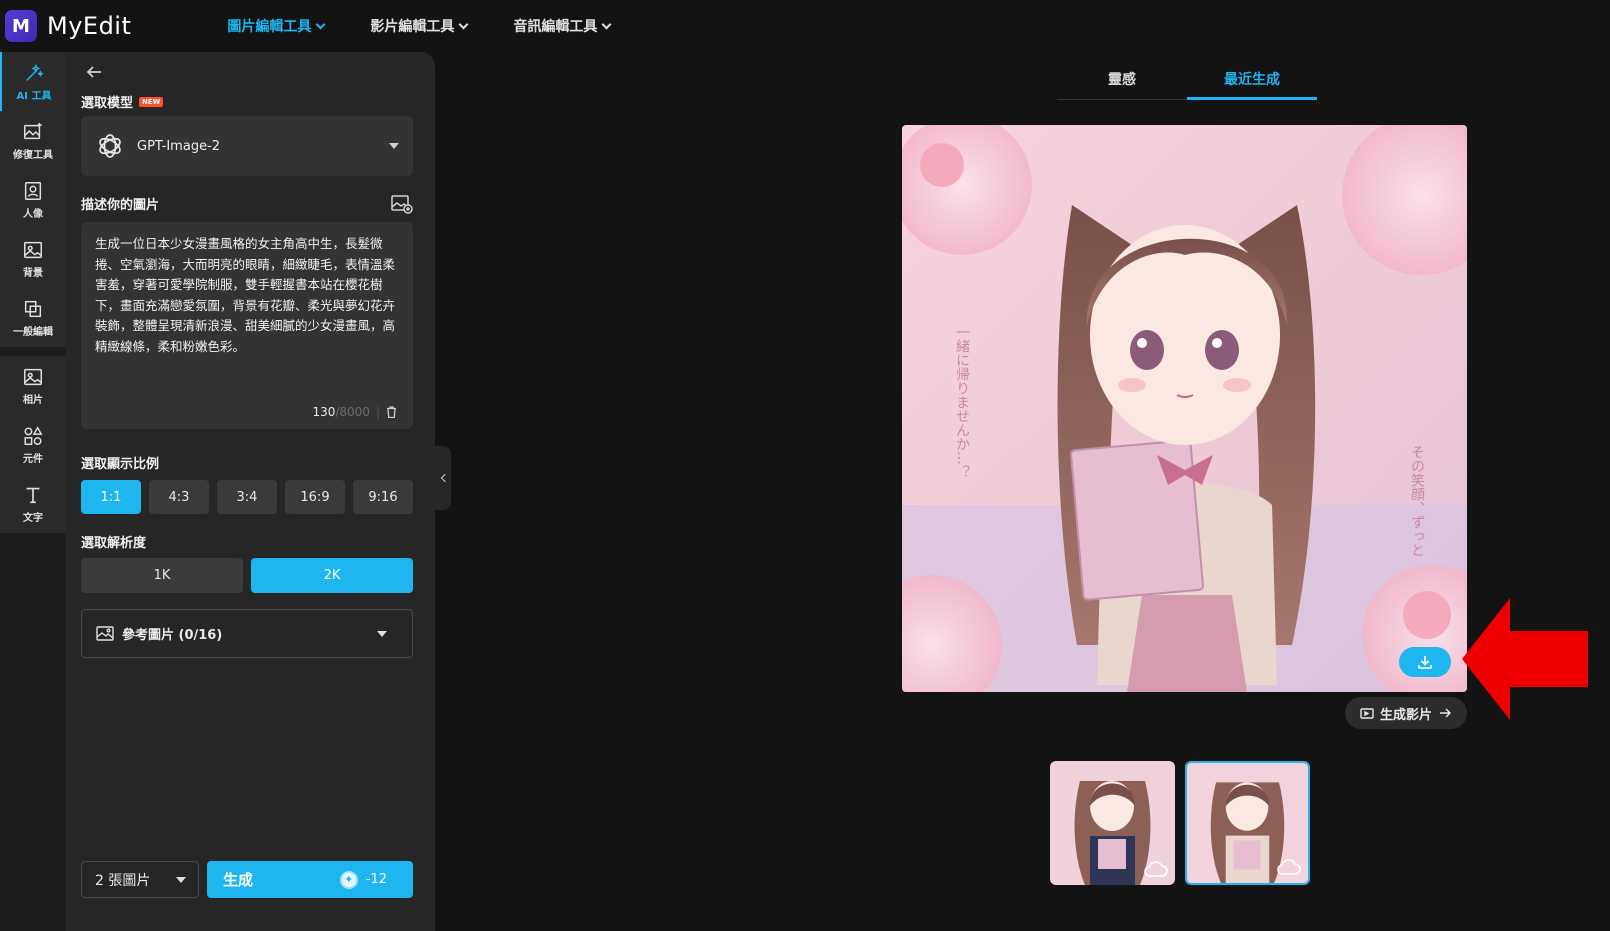  I want to click on image-sparkle-icon, so click(33, 130).